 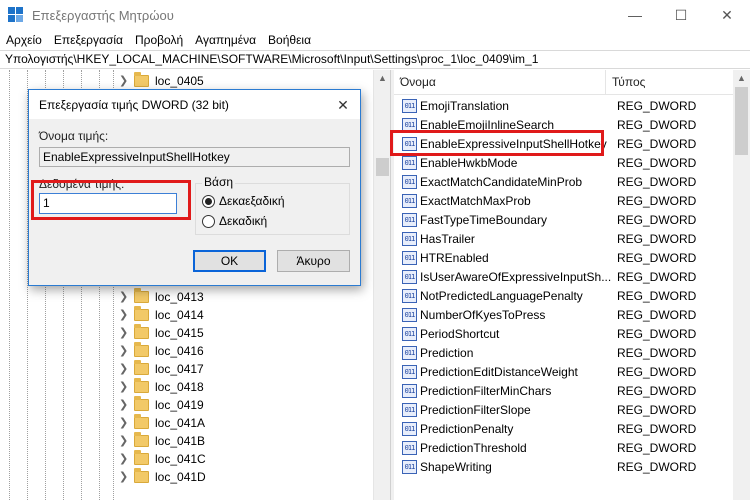 What do you see at coordinates (313, 261) in the screenshot?
I see `cancel-button: Άκυρο` at bounding box center [313, 261].